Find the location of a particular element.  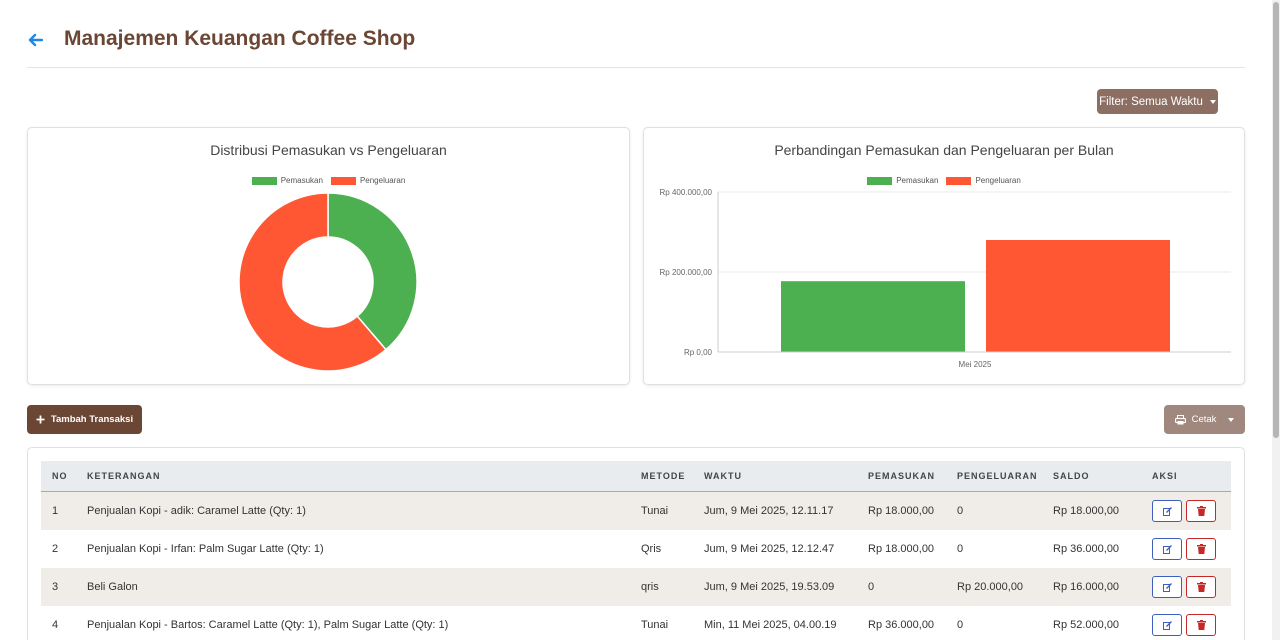

cell-no: 3 is located at coordinates (55, 587).